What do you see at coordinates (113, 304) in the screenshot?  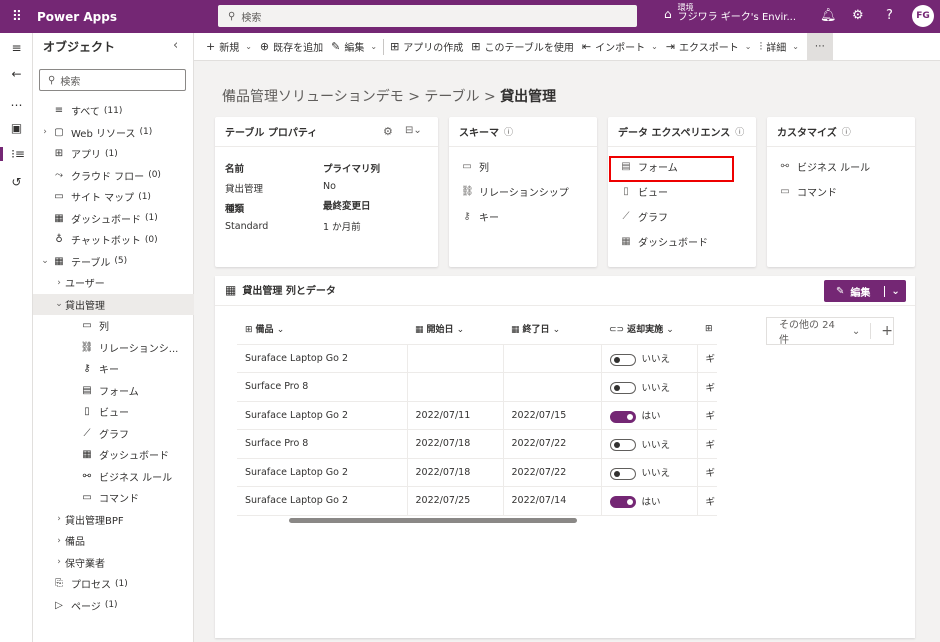 I see `tree-item: ⌄ 貸出管理` at bounding box center [113, 304].